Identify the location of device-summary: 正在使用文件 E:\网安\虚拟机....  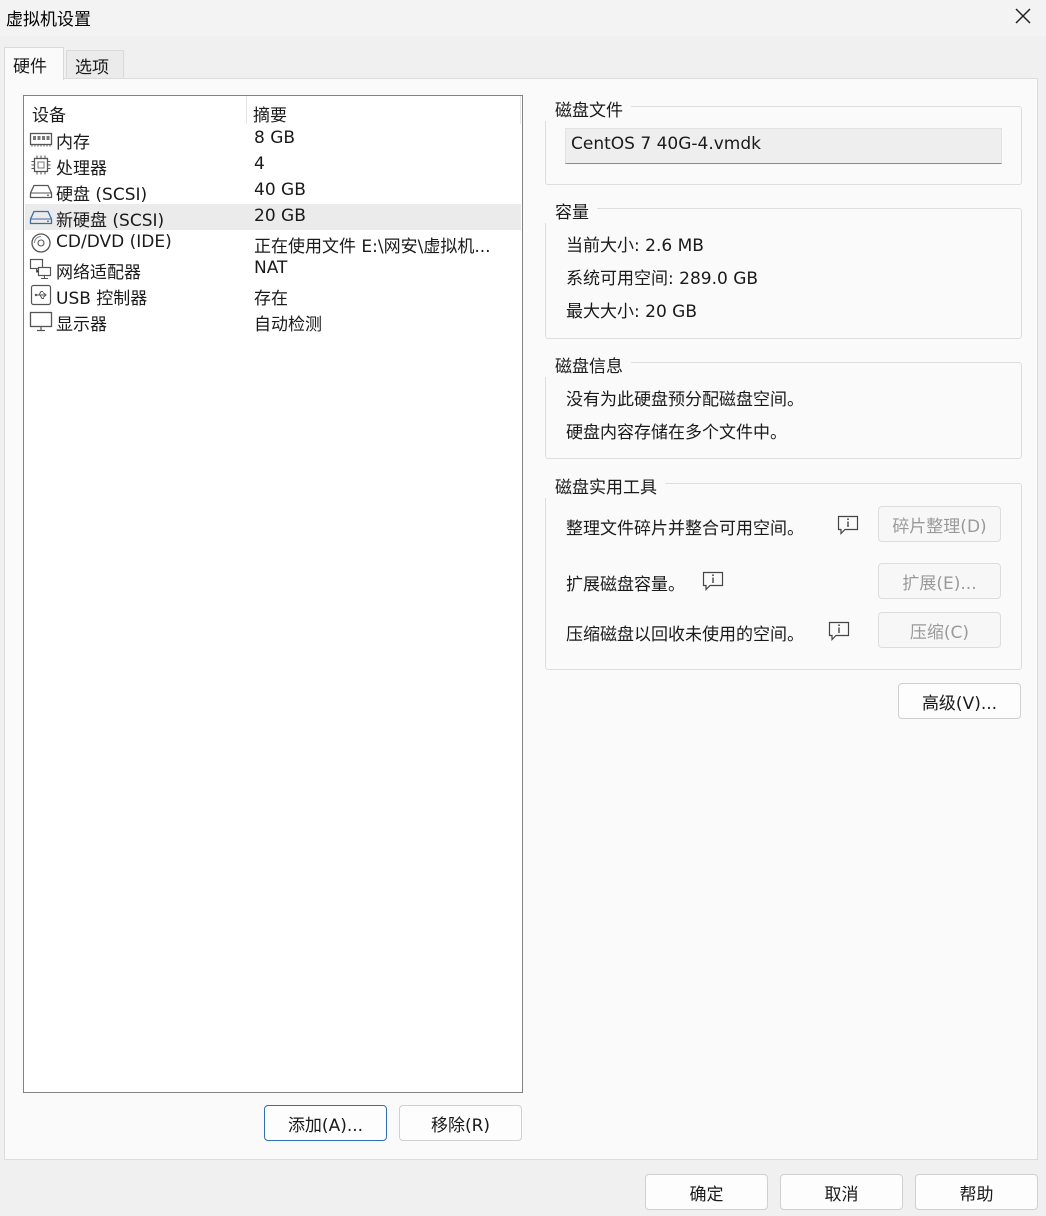
(372, 247).